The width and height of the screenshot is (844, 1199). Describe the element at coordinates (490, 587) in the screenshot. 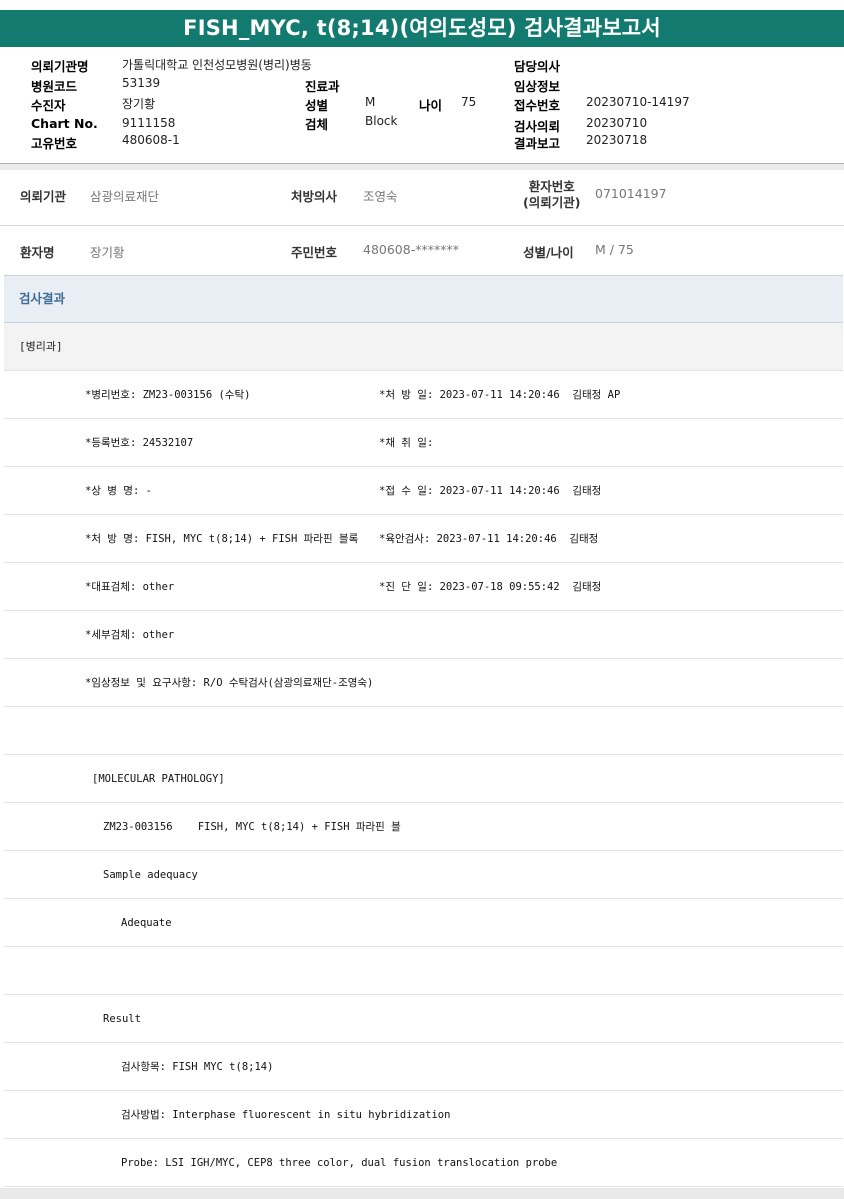

I see `report-row-right: *진 단 일: 2023-07-18 09:55:42 김태정` at that location.